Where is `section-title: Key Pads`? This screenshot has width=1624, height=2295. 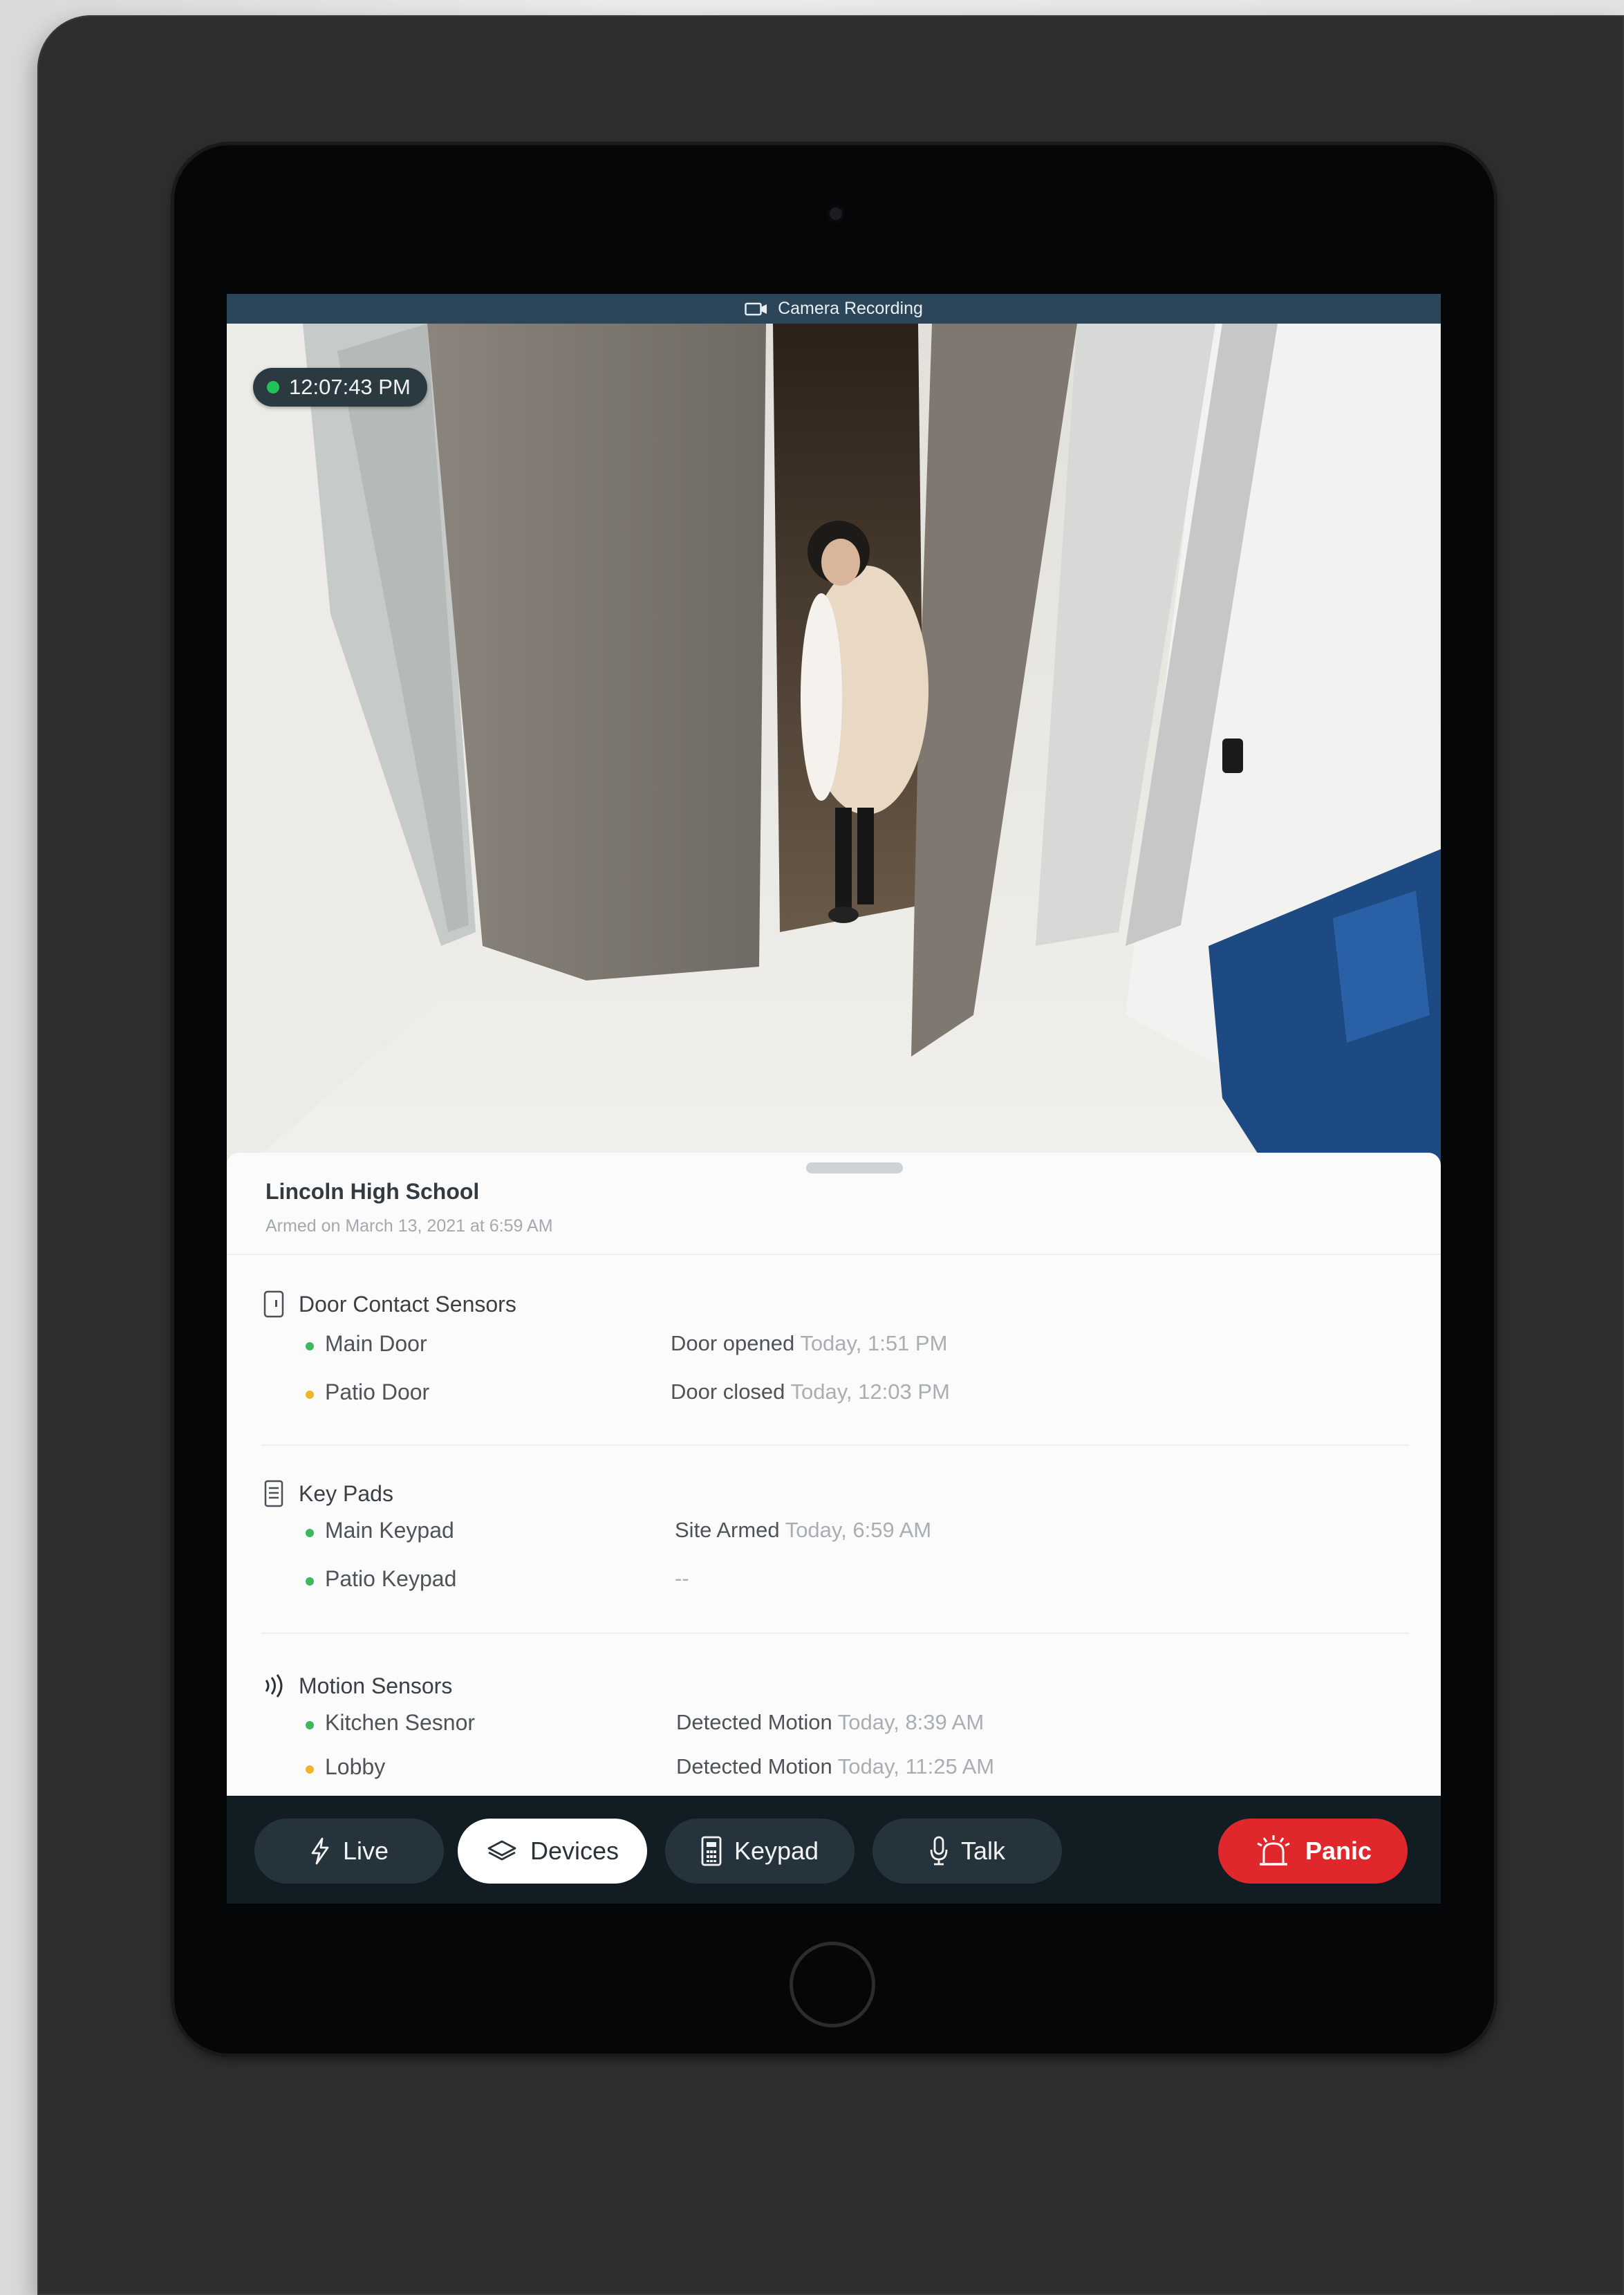
section-title: Key Pads is located at coordinates (346, 1493).